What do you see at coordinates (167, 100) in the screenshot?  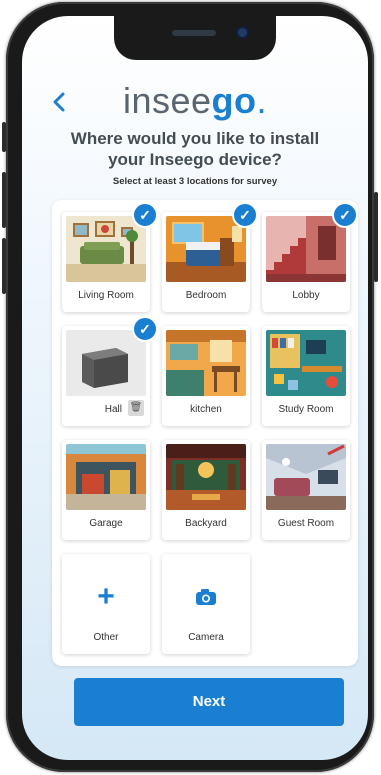 I see `logo-prefix: insee` at bounding box center [167, 100].